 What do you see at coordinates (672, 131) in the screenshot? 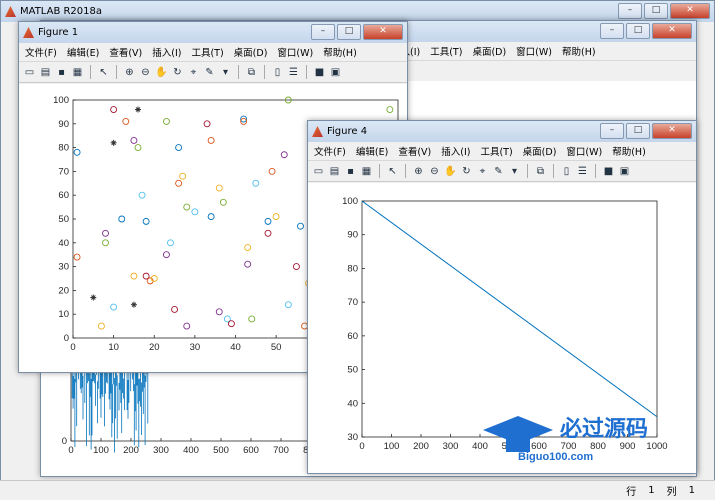
I see `figure4-close-button: ✕` at bounding box center [672, 131].